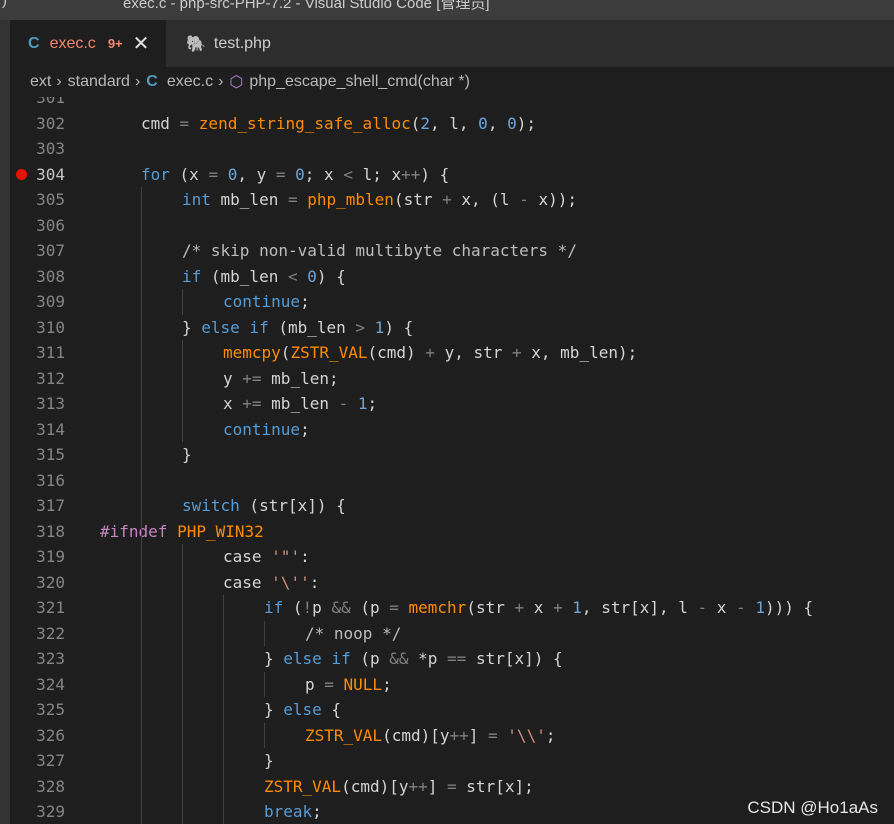  Describe the element at coordinates (497, 123) in the screenshot. I see `code-token: ,` at that location.